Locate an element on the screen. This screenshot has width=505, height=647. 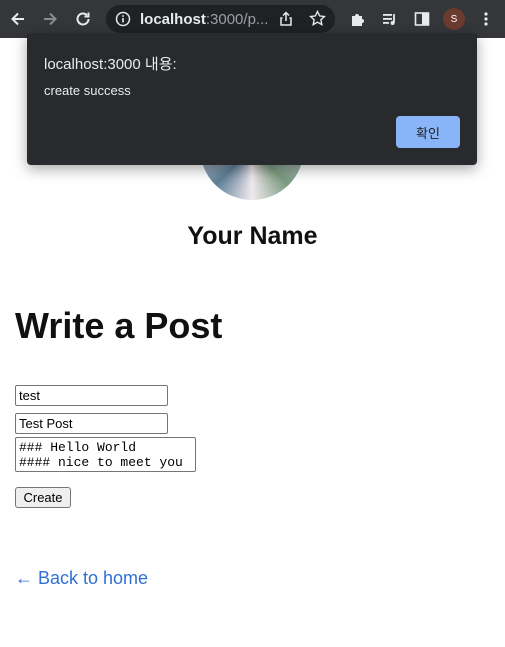
side-panel-icon is located at coordinates (422, 19).